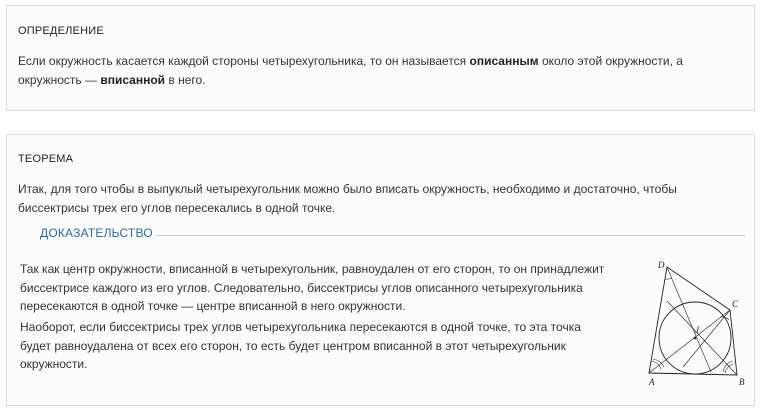  What do you see at coordinates (46, 159) in the screenshot?
I see `theorem-heading: ТЕОРЕМА` at bounding box center [46, 159].